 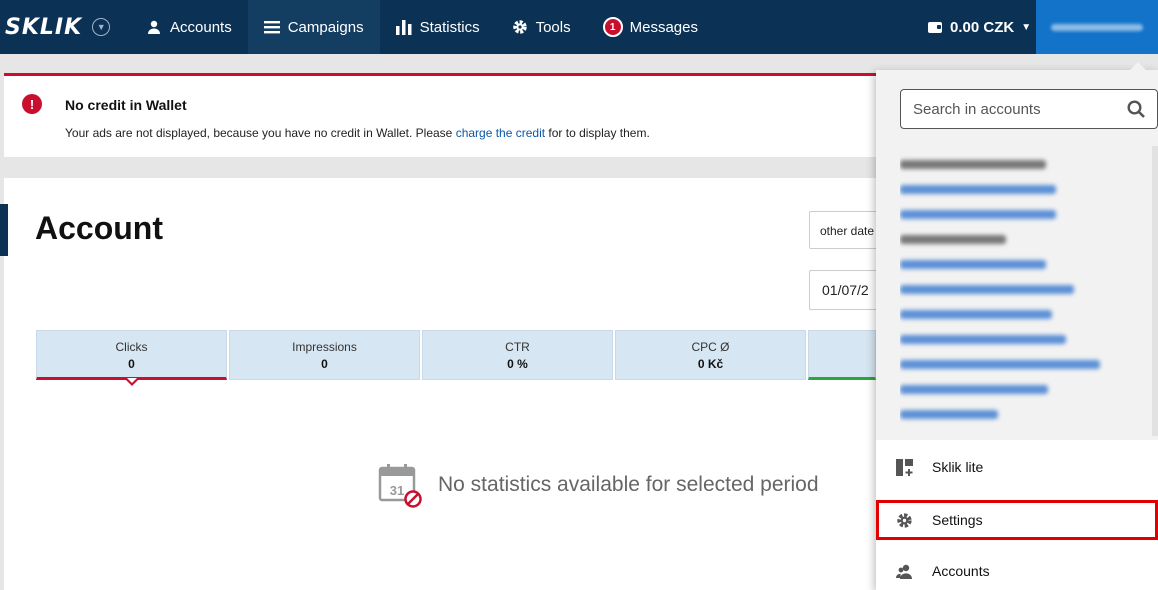 I want to click on wallet-amount: 0.00 CZK, so click(x=982, y=27).